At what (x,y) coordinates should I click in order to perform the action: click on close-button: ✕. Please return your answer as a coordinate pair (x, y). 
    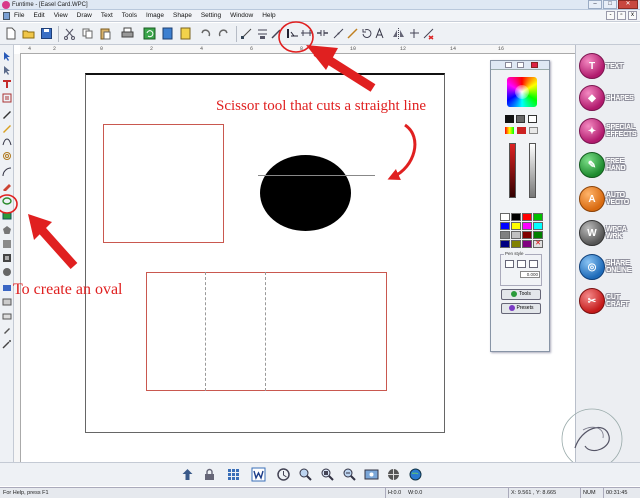
    Looking at the image, I should click on (628, 4).